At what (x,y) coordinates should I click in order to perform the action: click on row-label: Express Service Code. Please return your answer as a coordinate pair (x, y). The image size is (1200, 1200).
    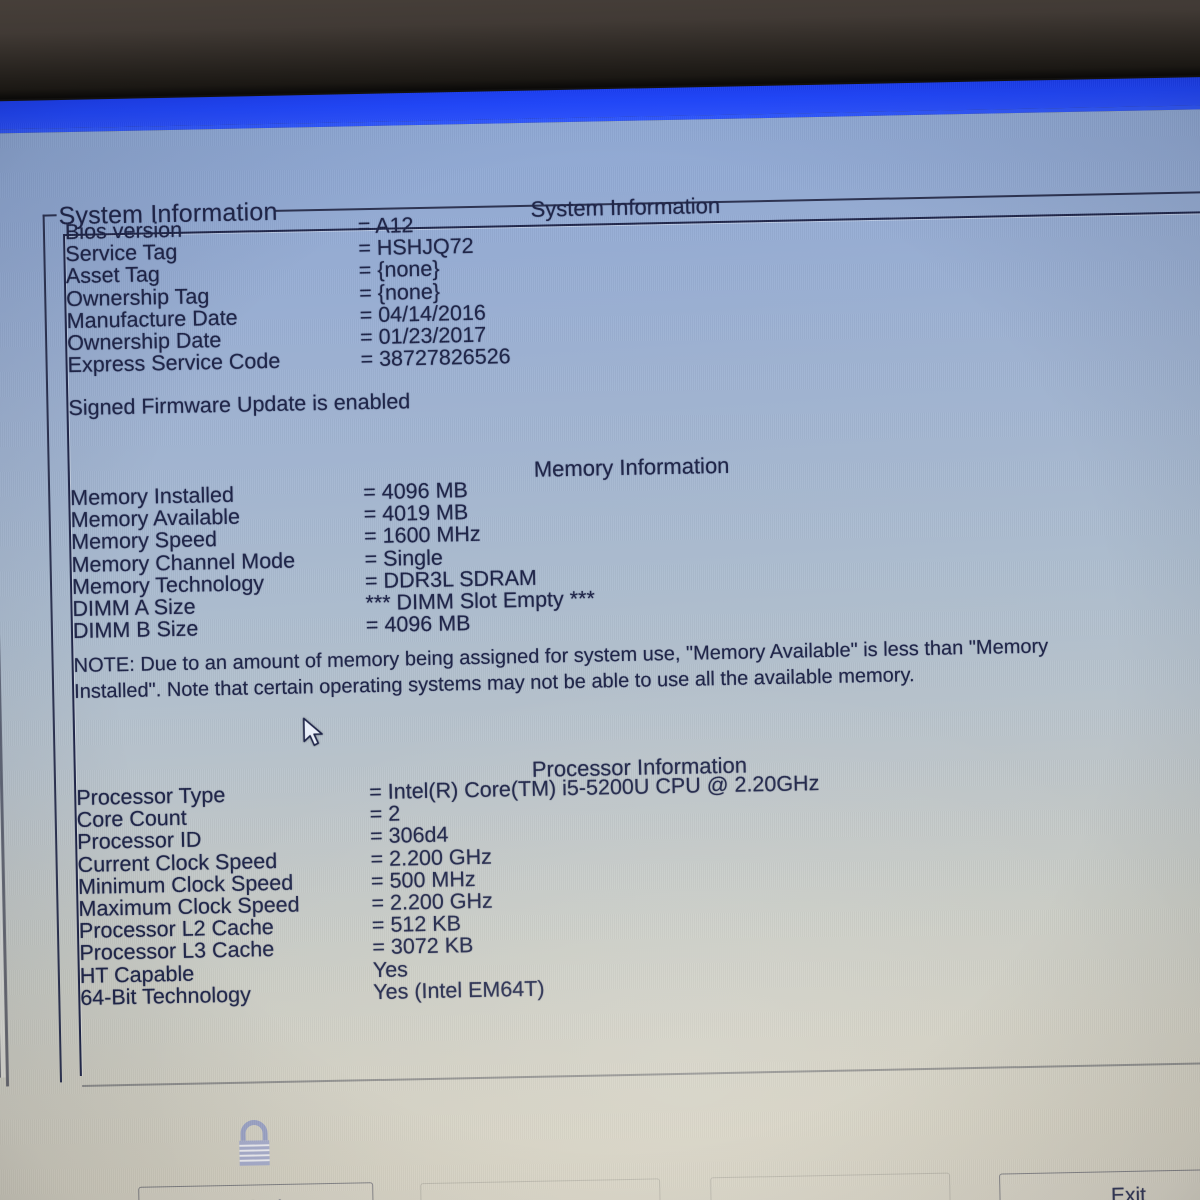
    Looking at the image, I should click on (174, 363).